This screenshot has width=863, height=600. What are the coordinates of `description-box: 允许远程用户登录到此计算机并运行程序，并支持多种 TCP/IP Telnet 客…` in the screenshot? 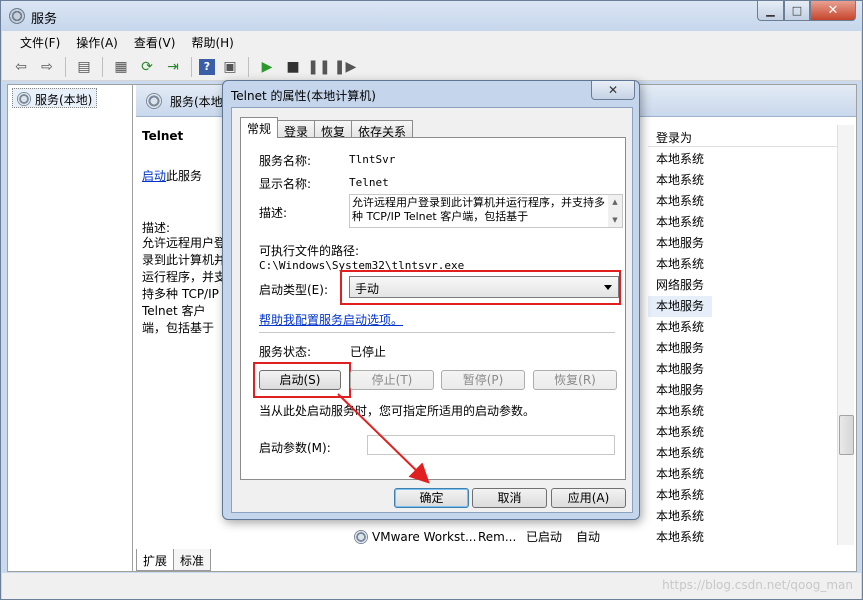 It's located at (486, 211).